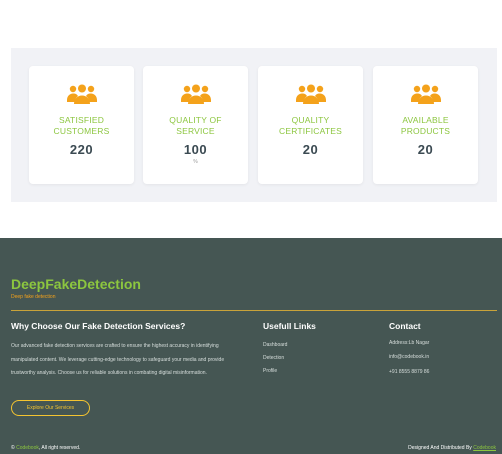  I want to click on stat-label: QUALITY CERTIFICATES, so click(310, 125).